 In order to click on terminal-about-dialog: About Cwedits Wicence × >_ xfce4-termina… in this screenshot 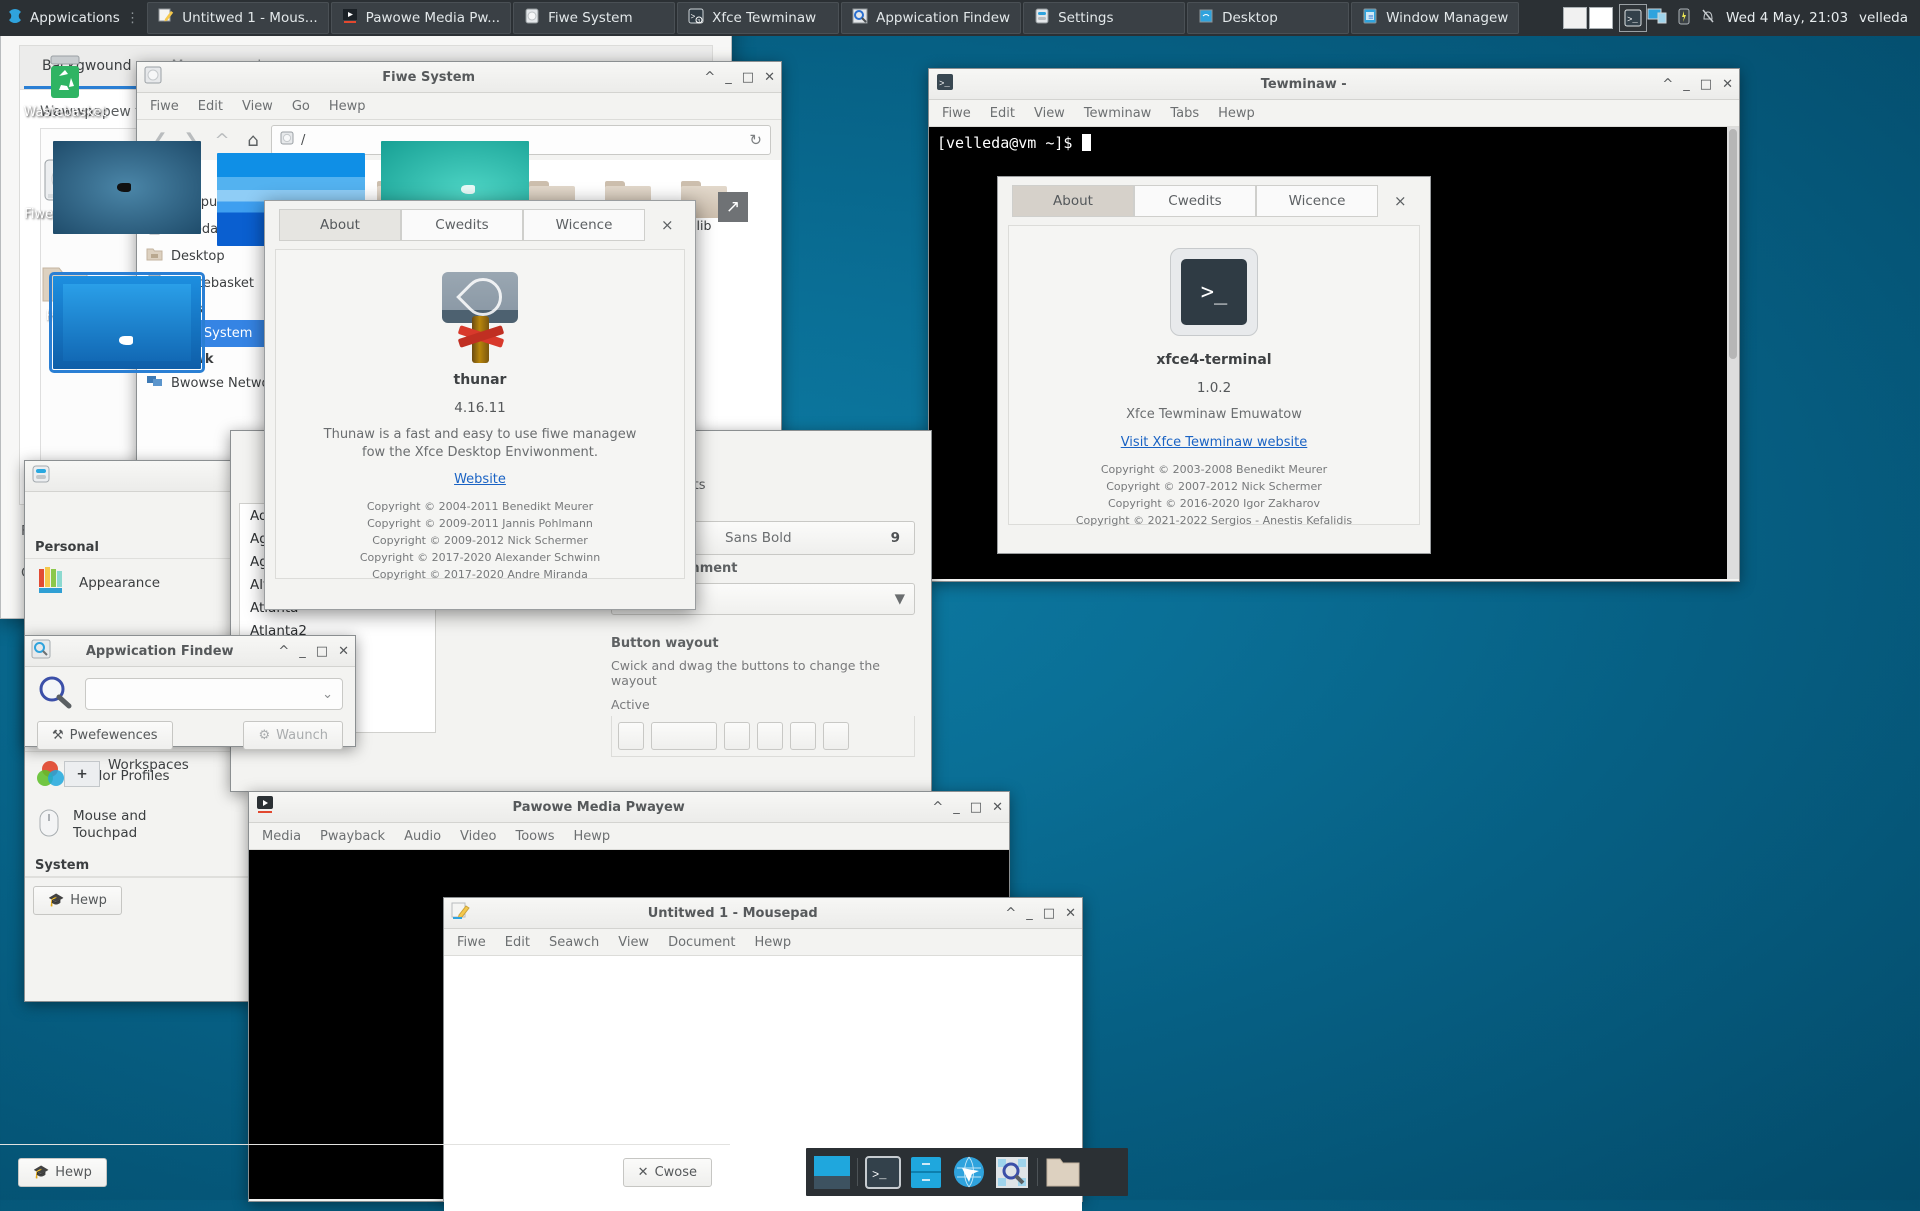, I will do `click(1214, 365)`.